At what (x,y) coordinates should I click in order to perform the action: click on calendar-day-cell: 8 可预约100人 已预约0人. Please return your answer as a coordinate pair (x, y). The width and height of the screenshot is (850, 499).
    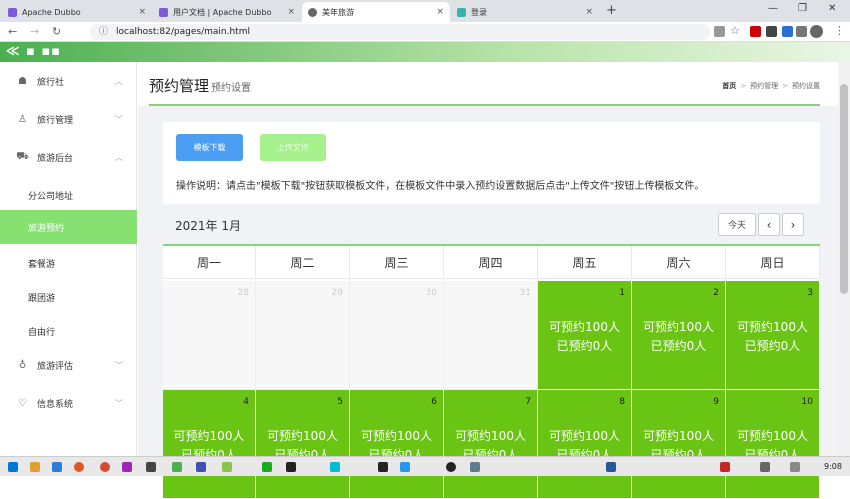
    Looking at the image, I should click on (585, 444).